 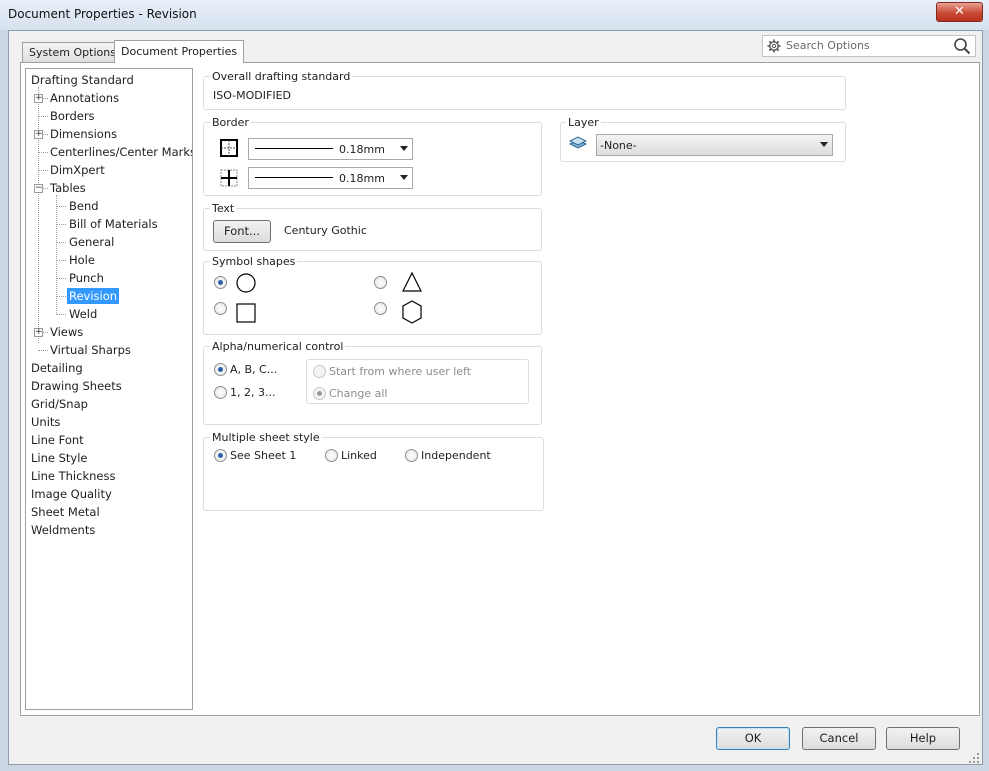 What do you see at coordinates (121, 152) in the screenshot?
I see `tree-item-centerlines: Centerlines/Center Marks` at bounding box center [121, 152].